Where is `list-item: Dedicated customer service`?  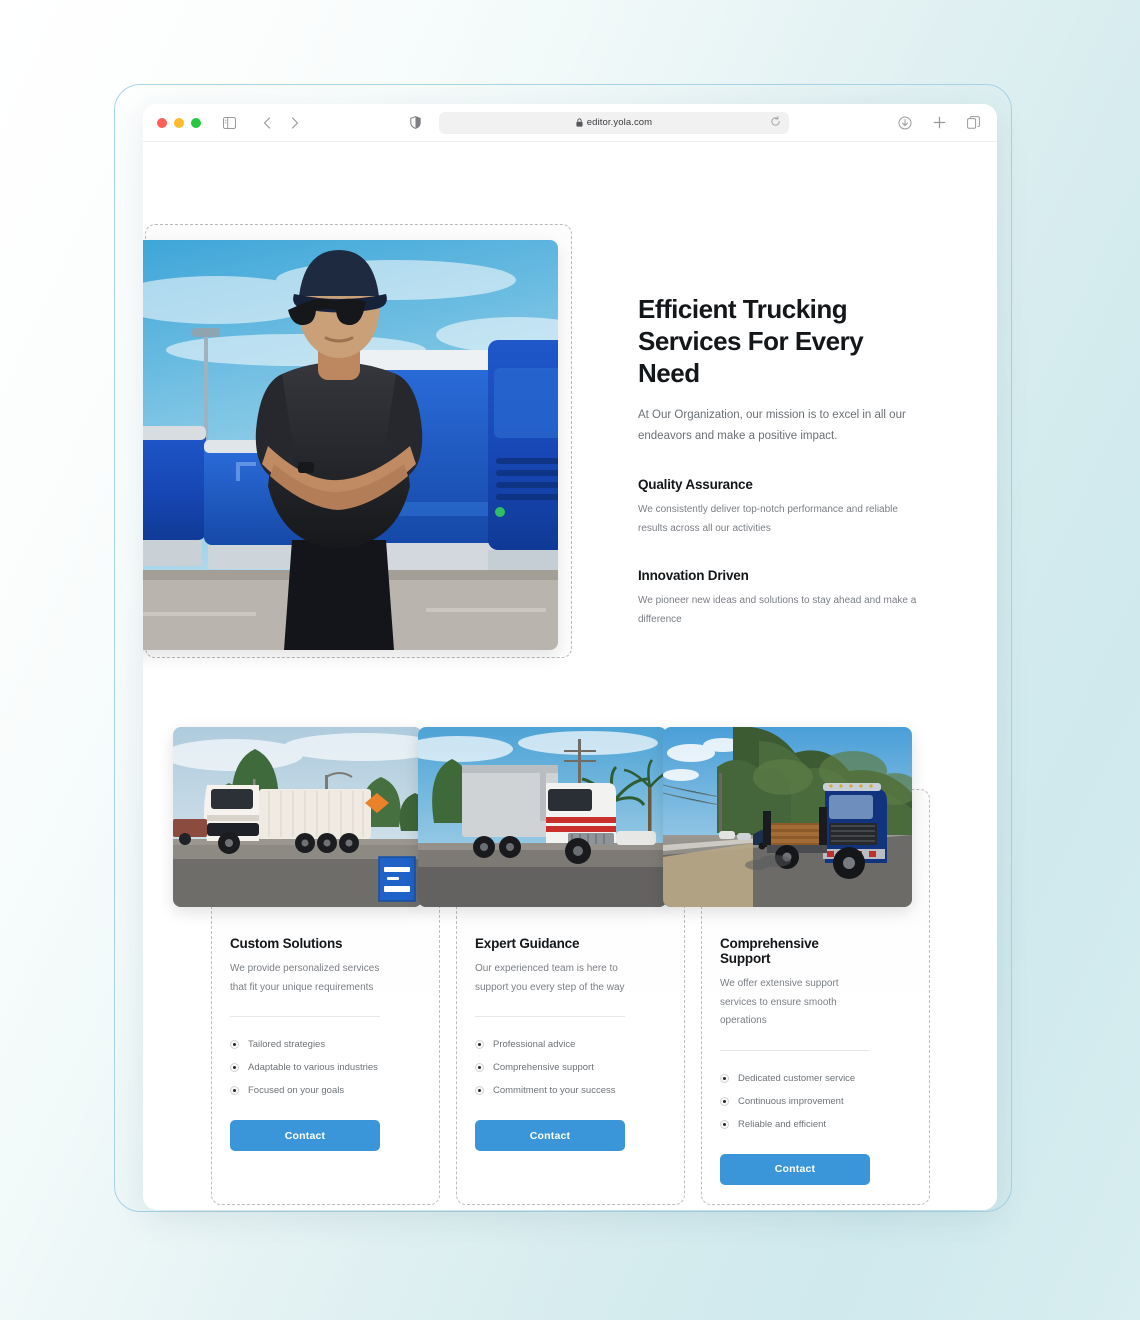
list-item: Dedicated customer service is located at coordinates (795, 1078).